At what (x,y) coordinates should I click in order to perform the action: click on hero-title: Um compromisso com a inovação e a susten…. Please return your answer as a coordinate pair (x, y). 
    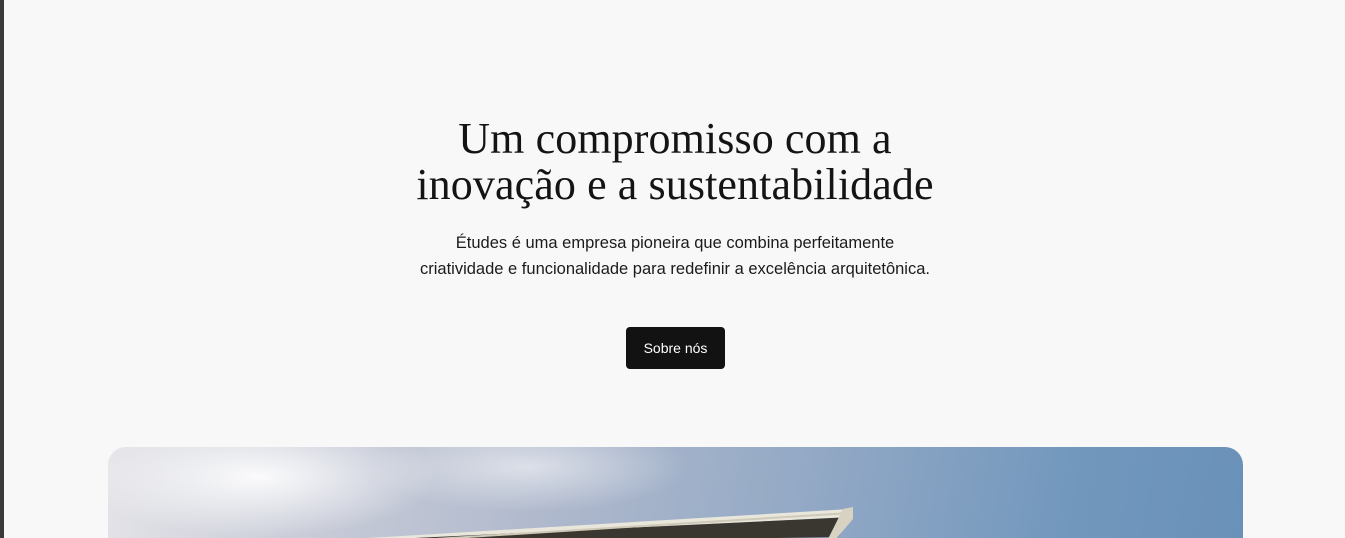
    Looking at the image, I should click on (675, 162).